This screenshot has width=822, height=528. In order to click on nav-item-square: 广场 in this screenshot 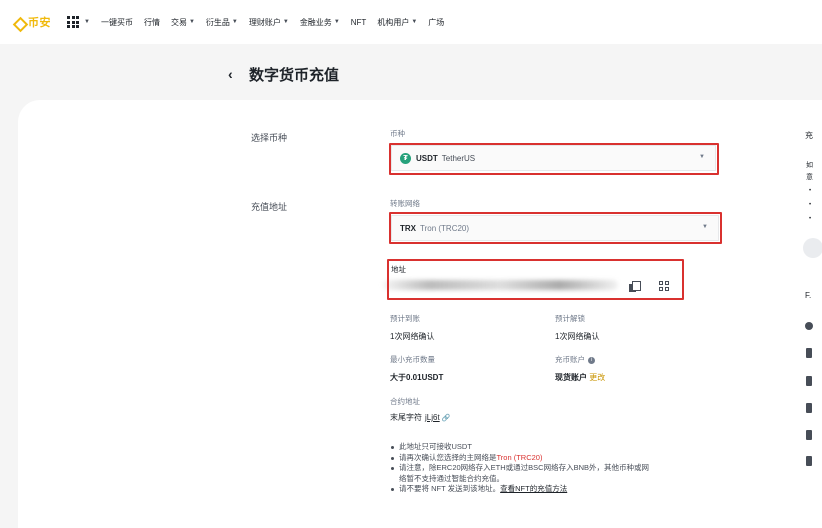, I will do `click(436, 22)`.